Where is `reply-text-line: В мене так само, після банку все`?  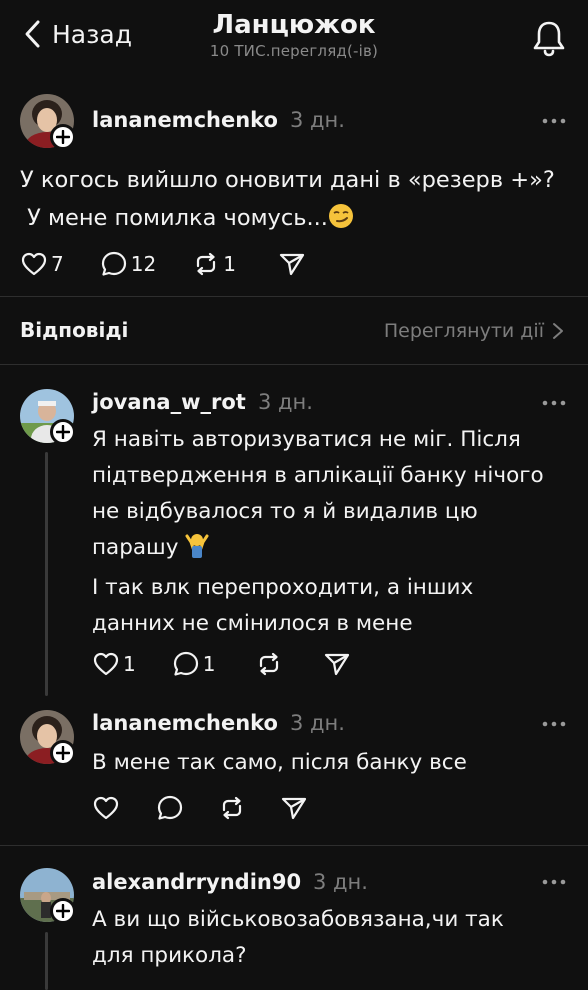 reply-text-line: В мене так само, після банку все is located at coordinates (279, 762).